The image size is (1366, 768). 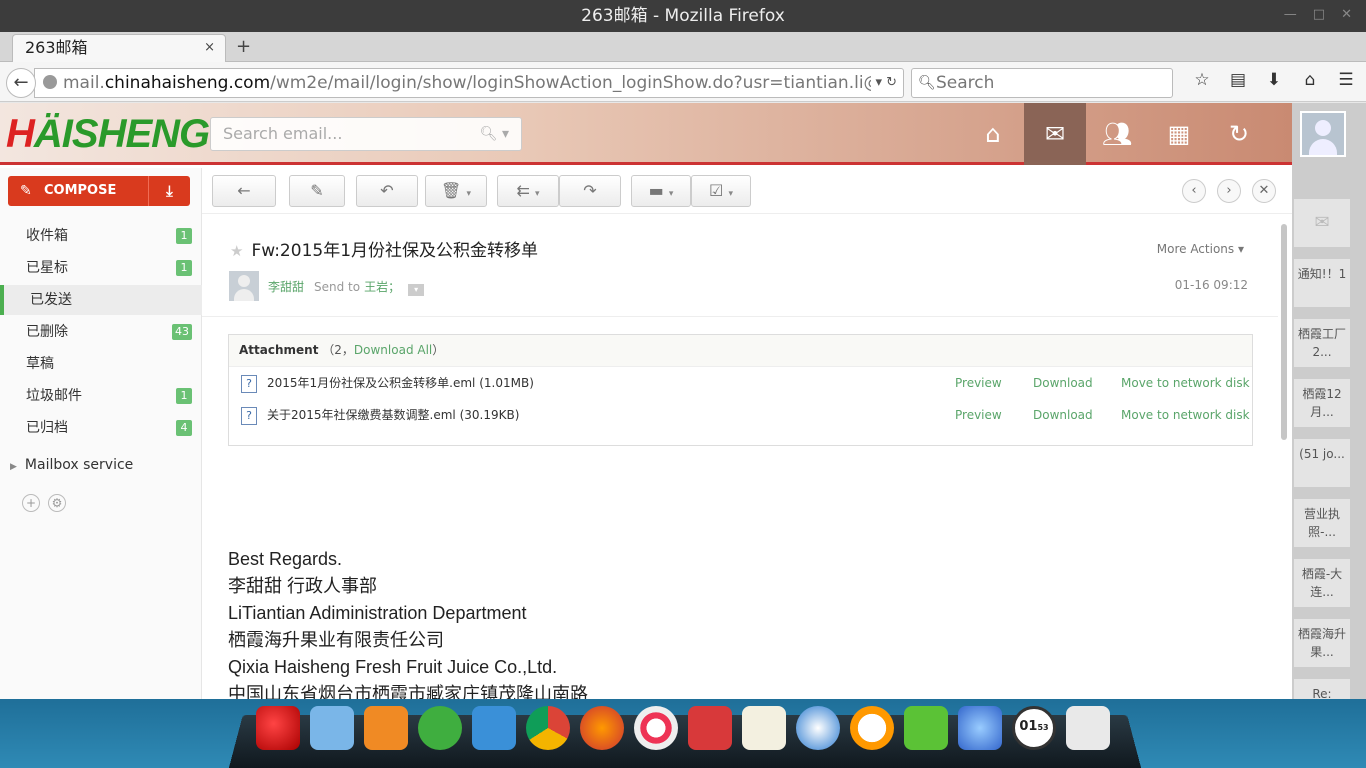 I want to click on user-avatar, so click(x=1323, y=134).